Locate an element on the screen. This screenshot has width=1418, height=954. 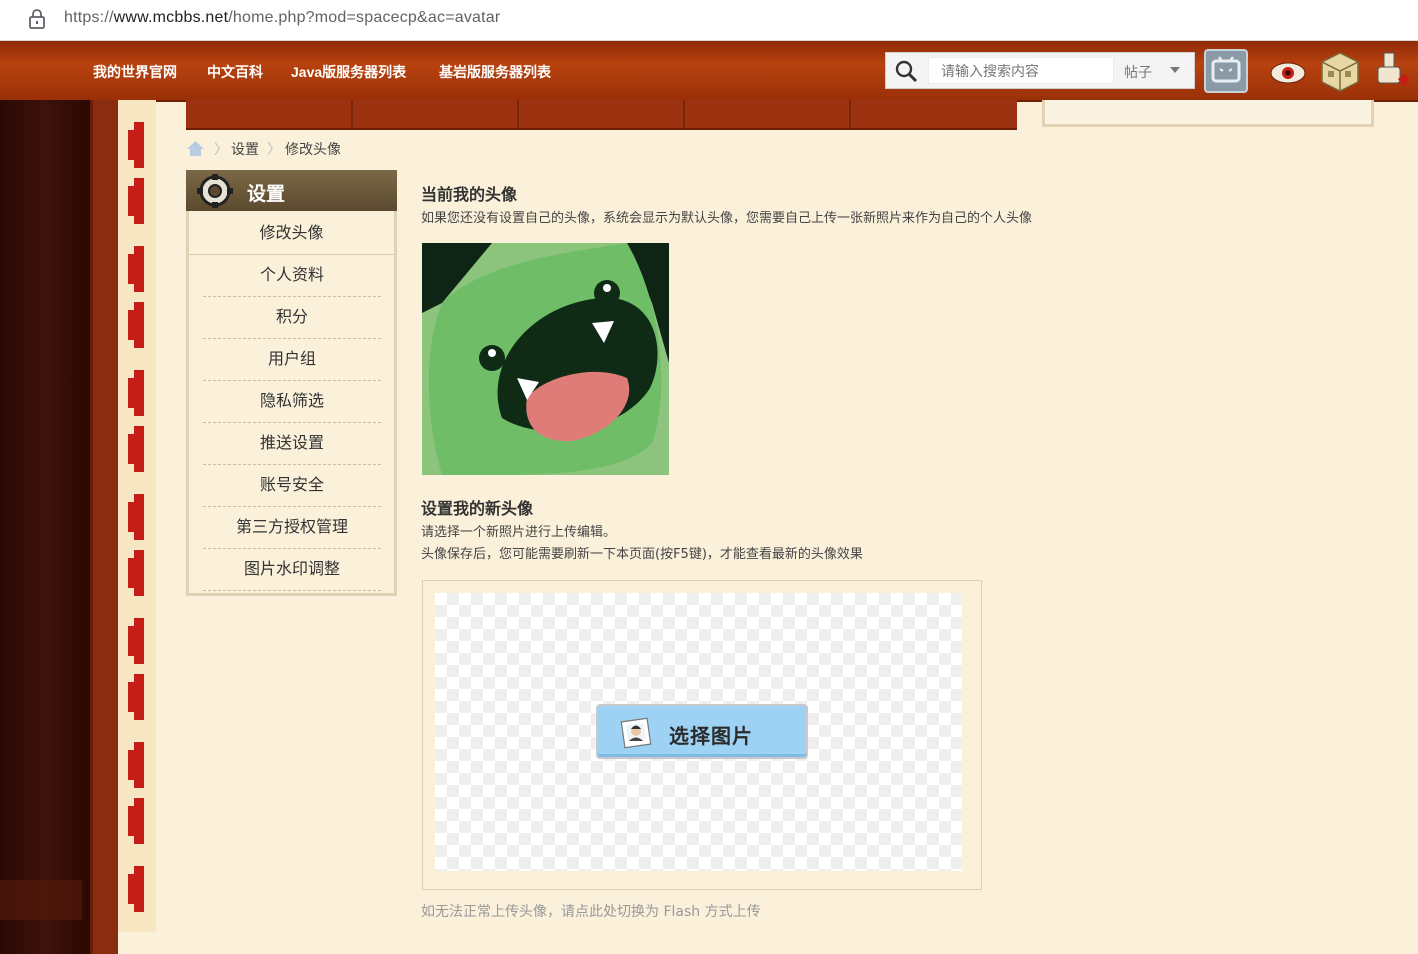
search-box: 帖子 is located at coordinates (1040, 70).